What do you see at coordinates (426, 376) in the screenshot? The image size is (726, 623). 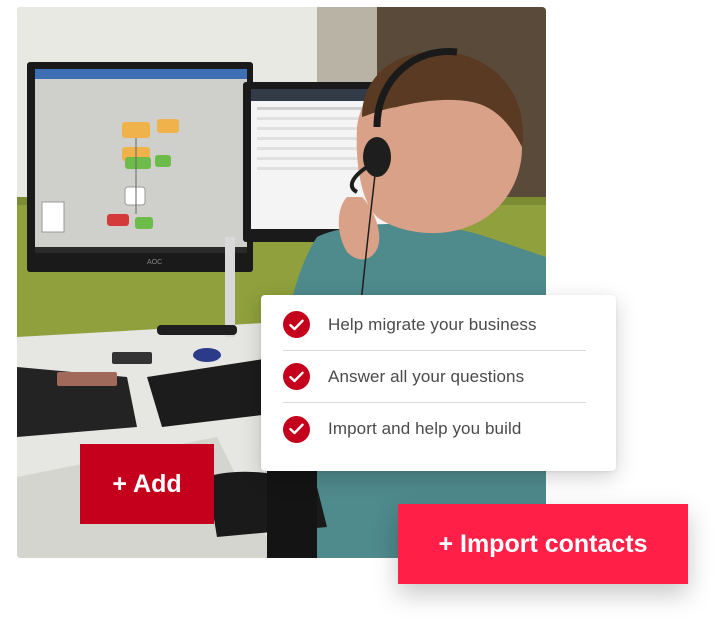 I see `checklist-item-label: Answer all your questions` at bounding box center [426, 376].